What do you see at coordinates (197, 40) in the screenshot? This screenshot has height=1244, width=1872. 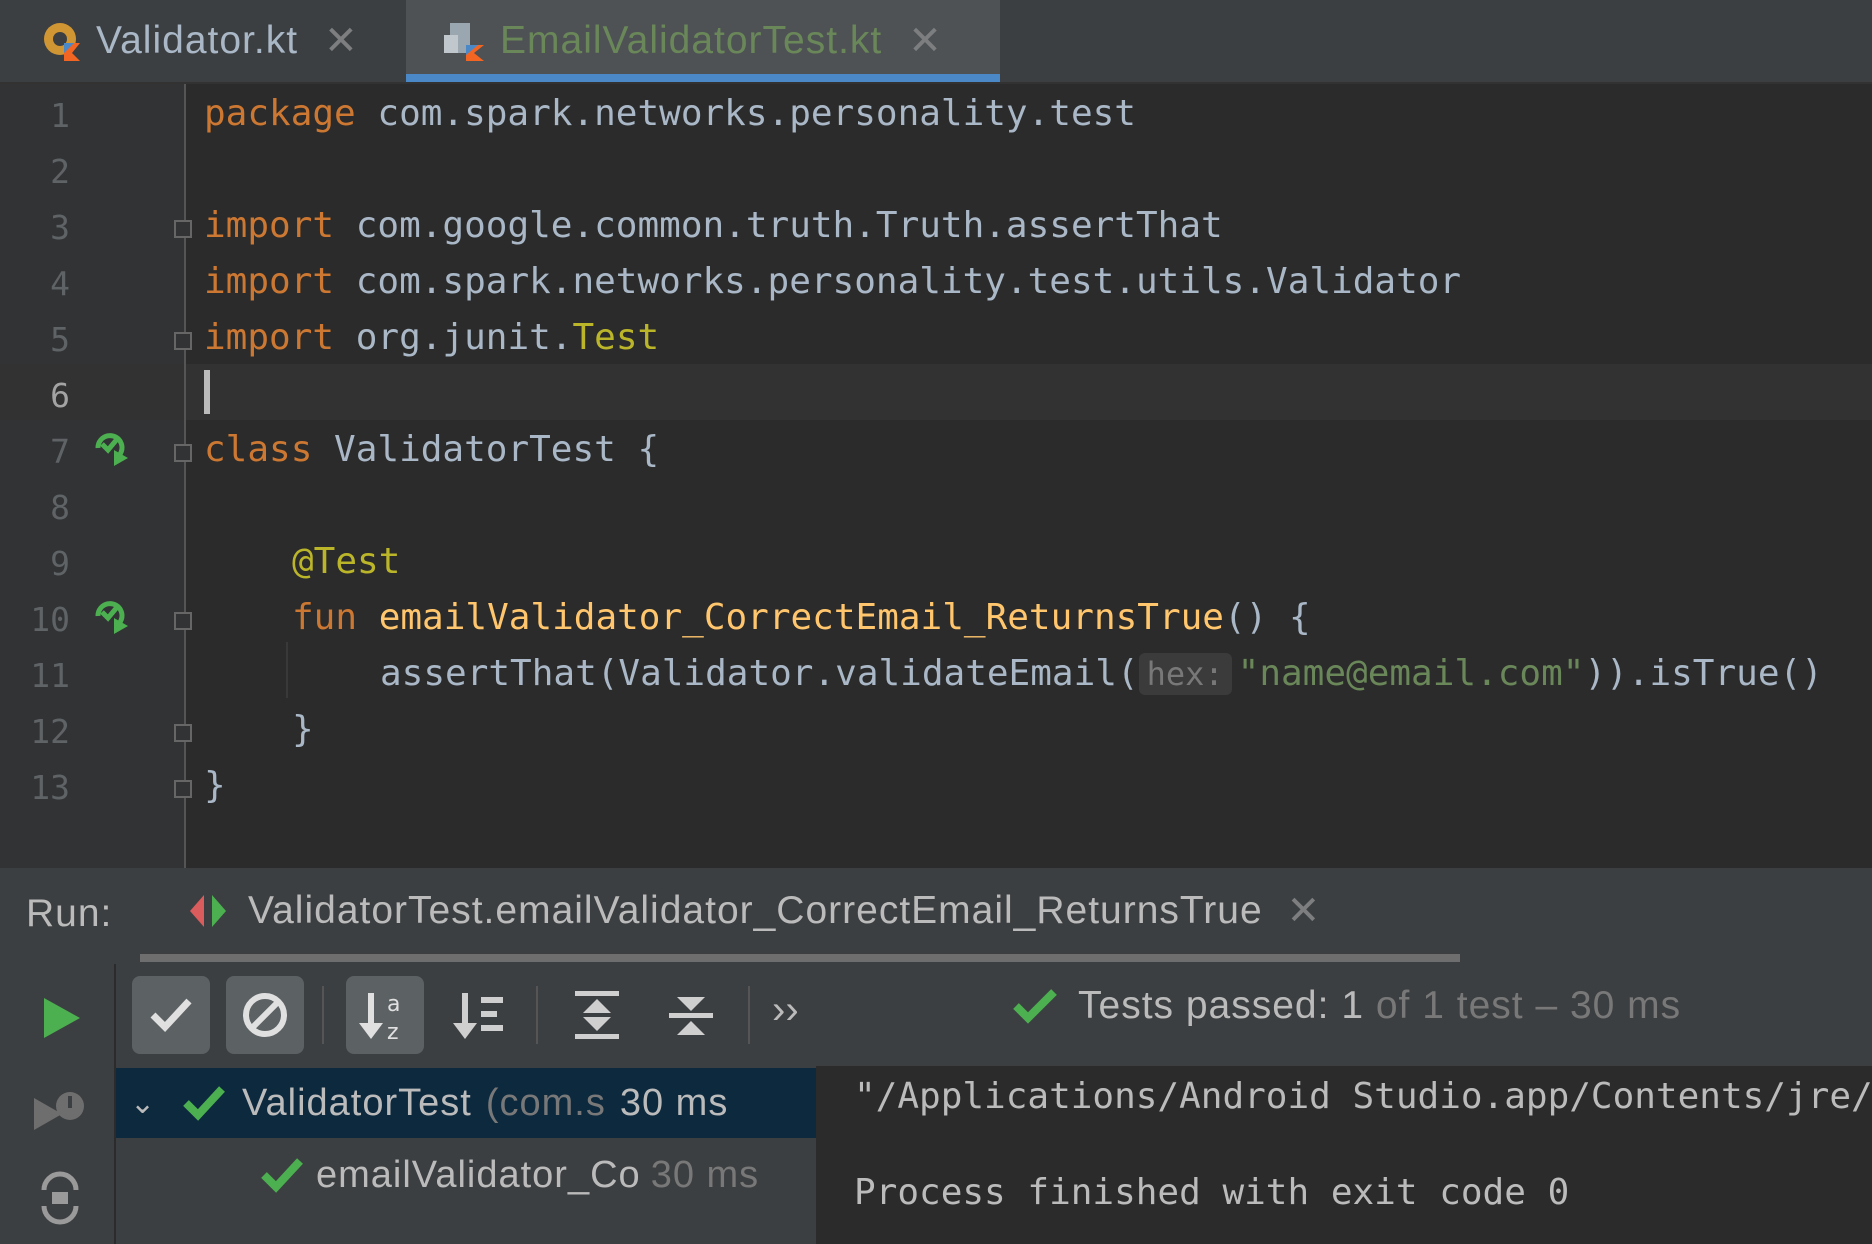 I see `tab-label: Validator.kt` at bounding box center [197, 40].